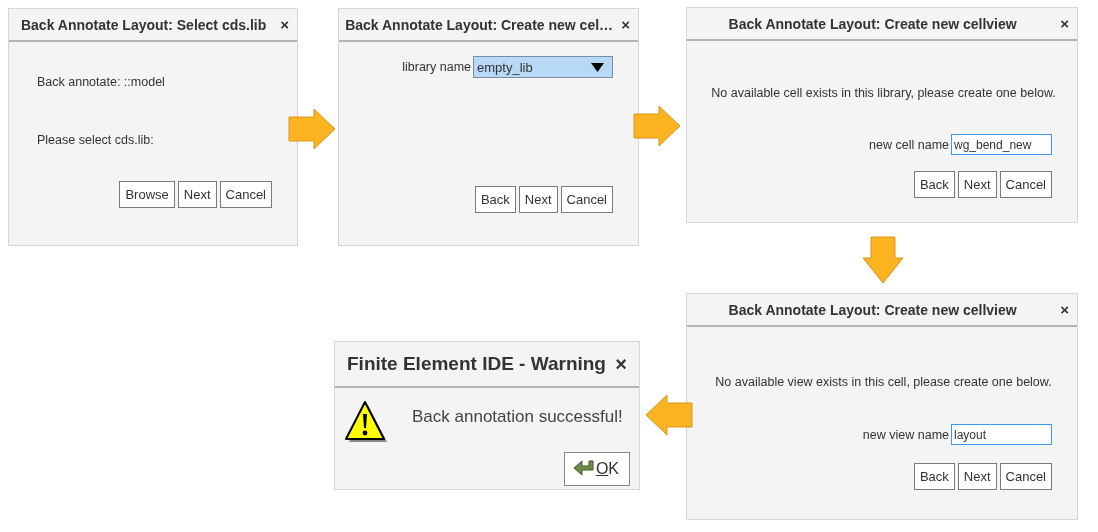 The image size is (1098, 532). I want to click on name-field: layout, so click(1001, 434).